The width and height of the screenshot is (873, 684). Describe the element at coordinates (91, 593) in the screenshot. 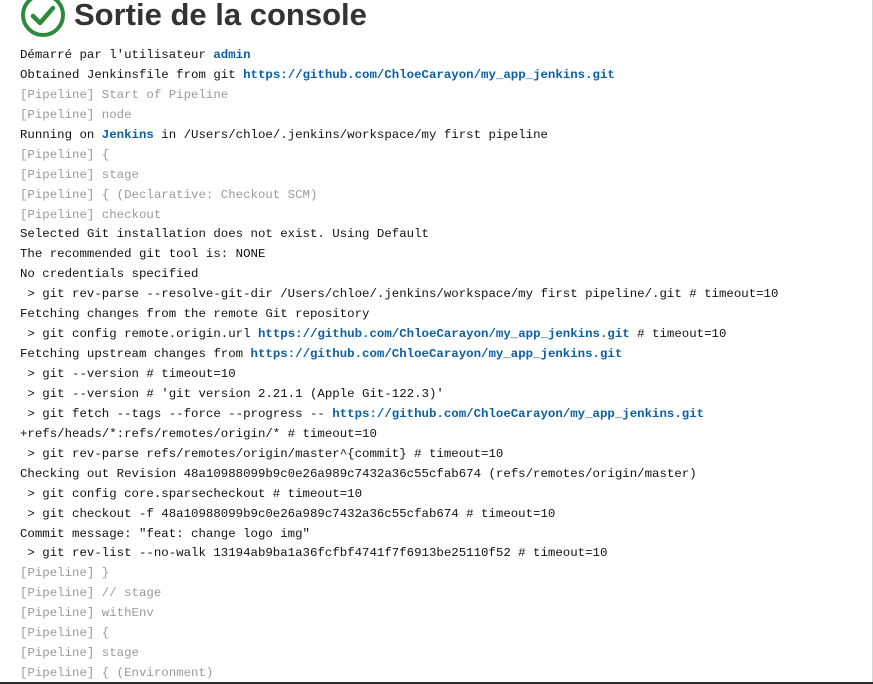

I see `console-text: [Pipeline] // stage` at that location.